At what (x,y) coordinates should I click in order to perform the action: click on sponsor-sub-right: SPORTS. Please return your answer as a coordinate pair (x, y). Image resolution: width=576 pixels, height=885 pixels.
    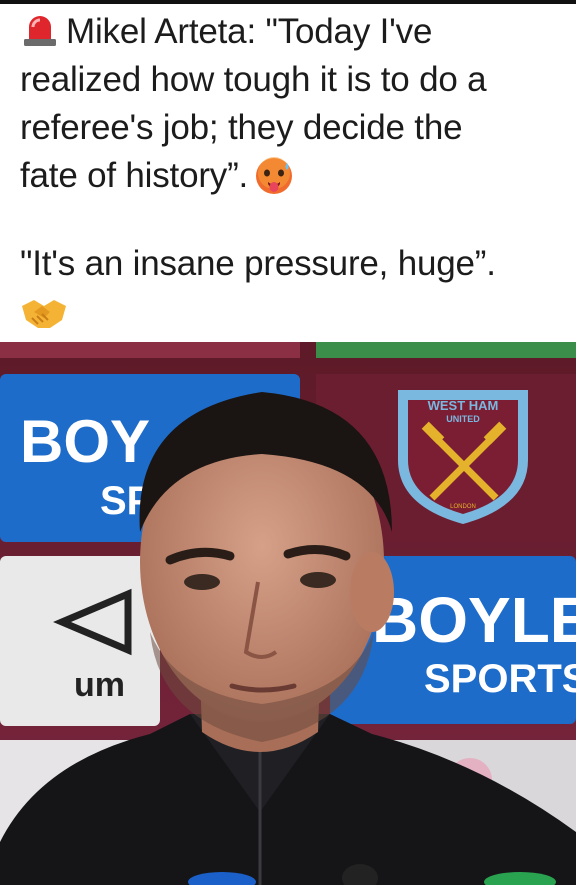
    Looking at the image, I should click on (500, 679).